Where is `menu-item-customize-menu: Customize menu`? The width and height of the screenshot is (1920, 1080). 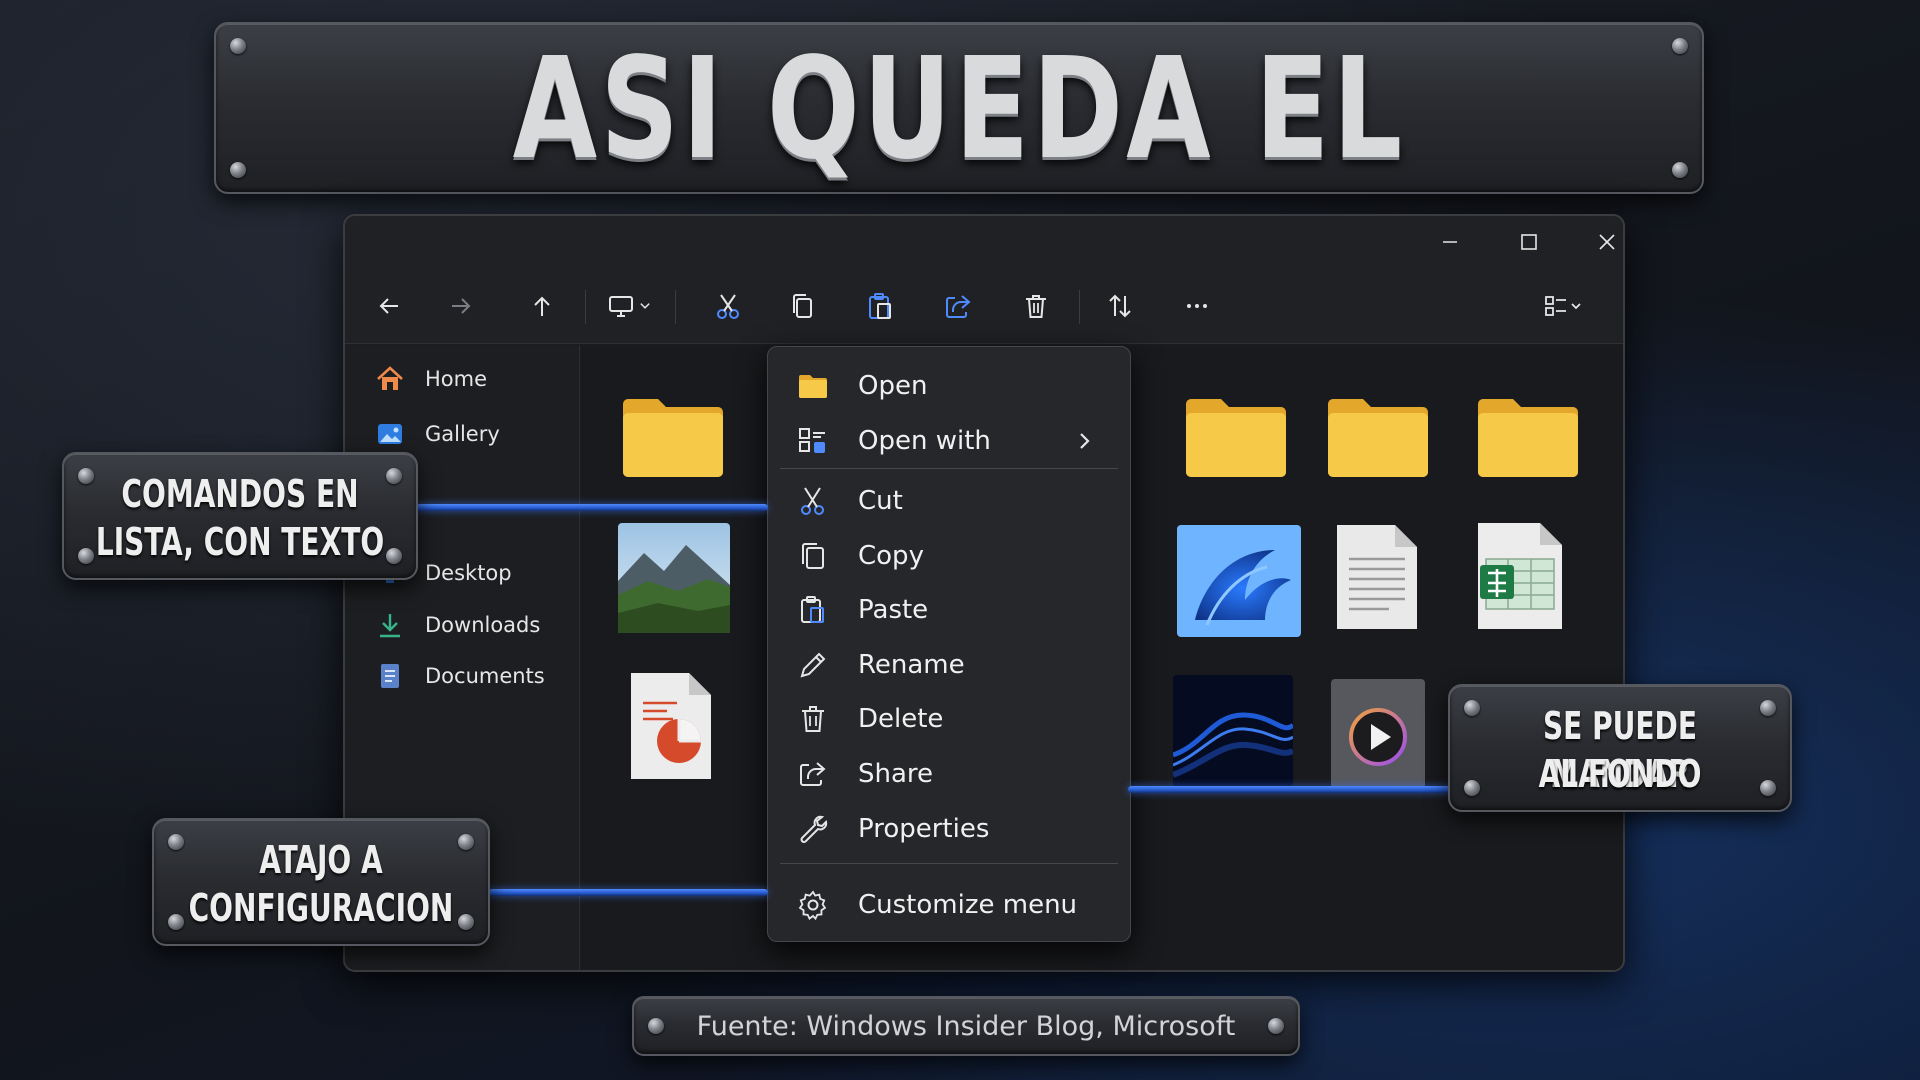
menu-item-customize-menu: Customize menu is located at coordinates (949, 905).